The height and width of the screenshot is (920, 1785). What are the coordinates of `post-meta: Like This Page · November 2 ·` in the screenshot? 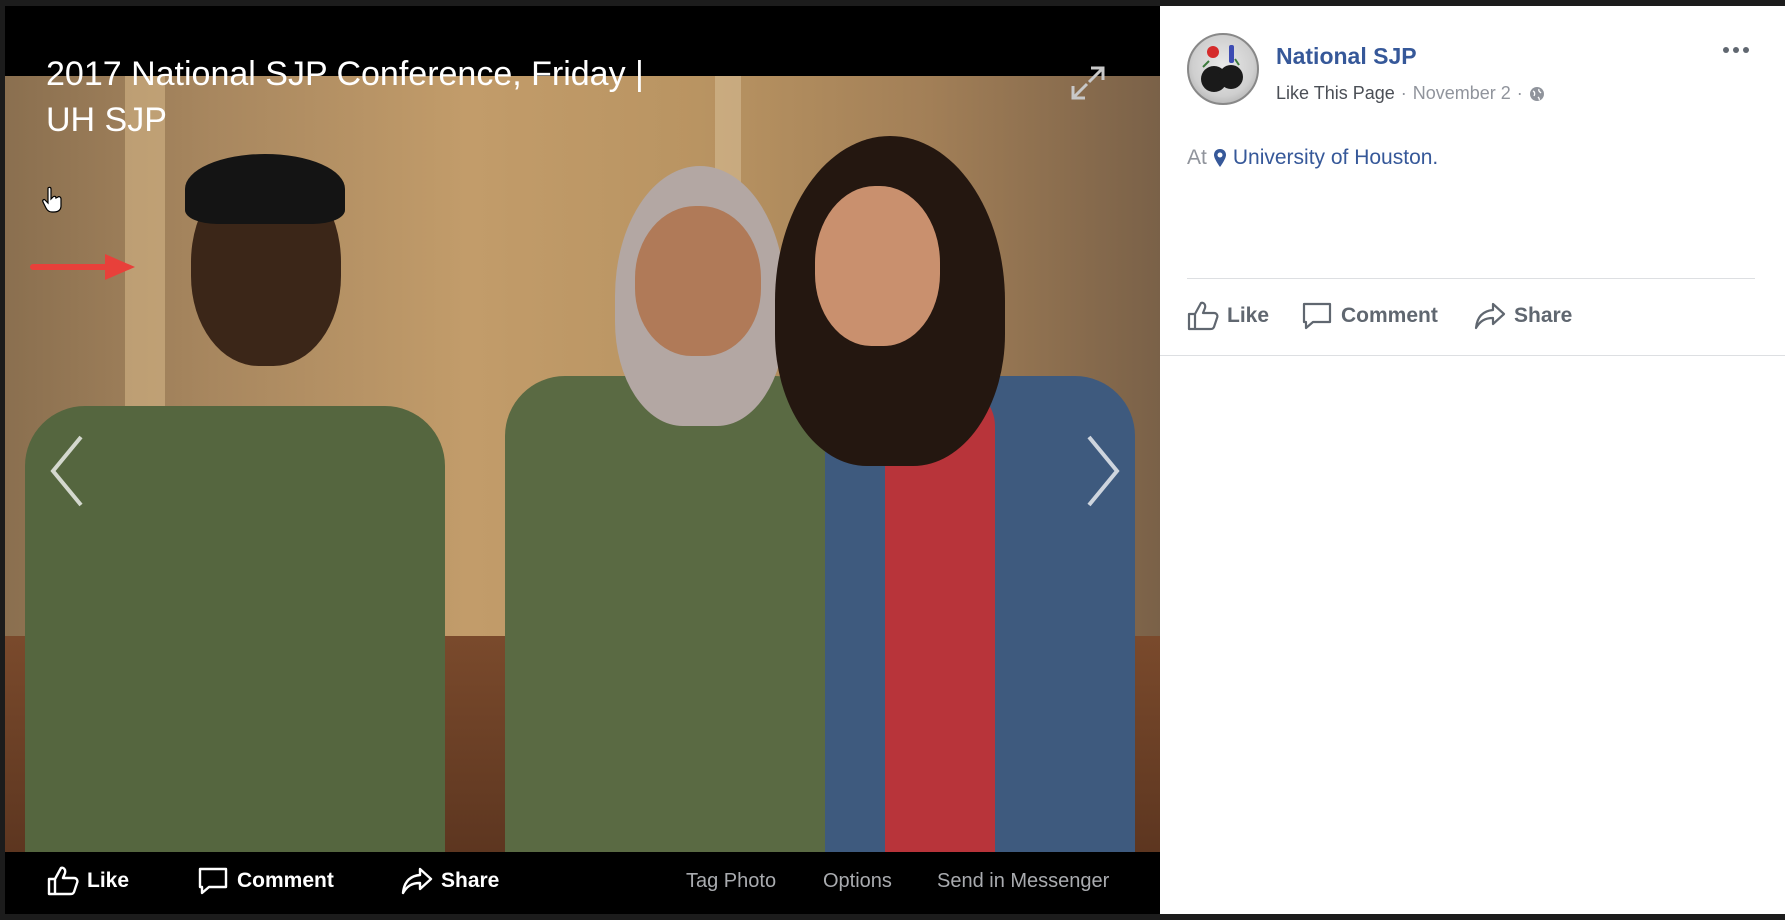 It's located at (1410, 93).